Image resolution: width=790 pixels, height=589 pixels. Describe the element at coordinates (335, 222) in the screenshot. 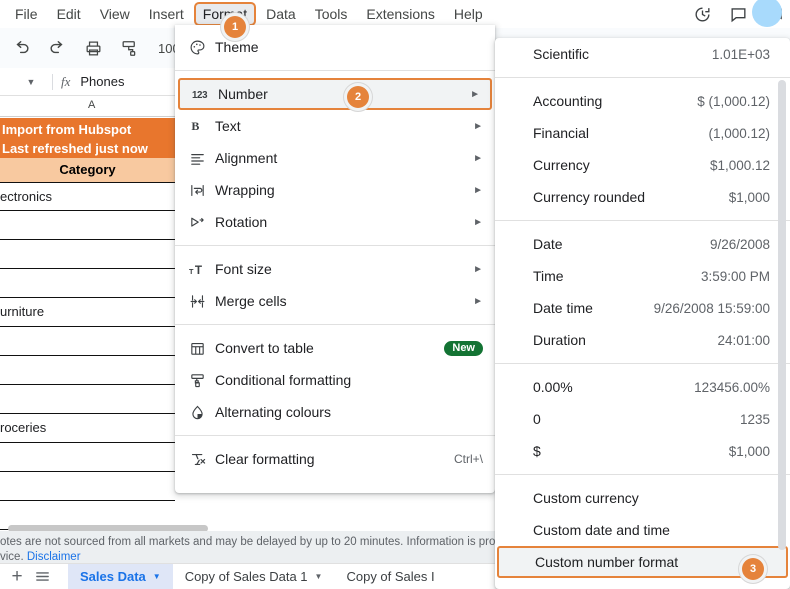

I see `format-menu-item-rotation: Rotation ►` at that location.